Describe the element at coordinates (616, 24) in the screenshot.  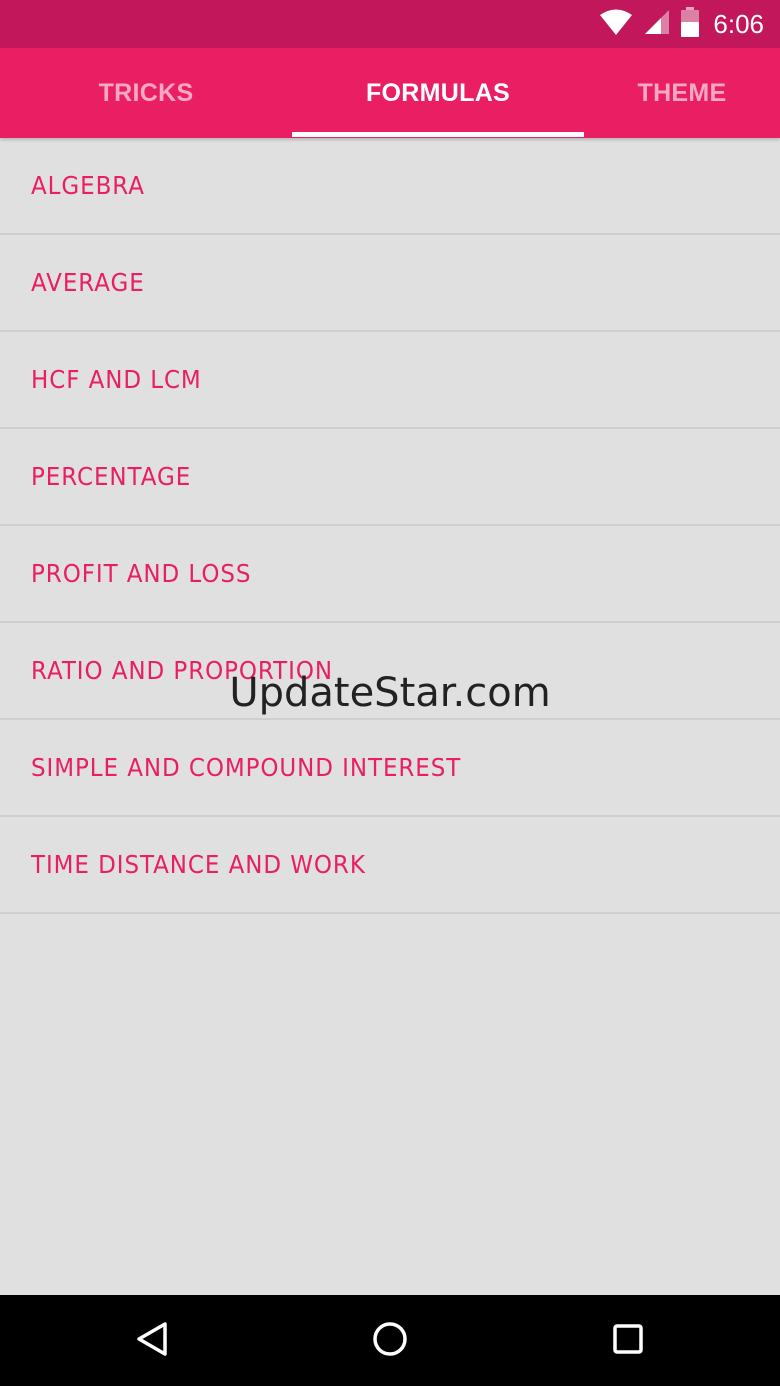
I see `wifi-icon` at that location.